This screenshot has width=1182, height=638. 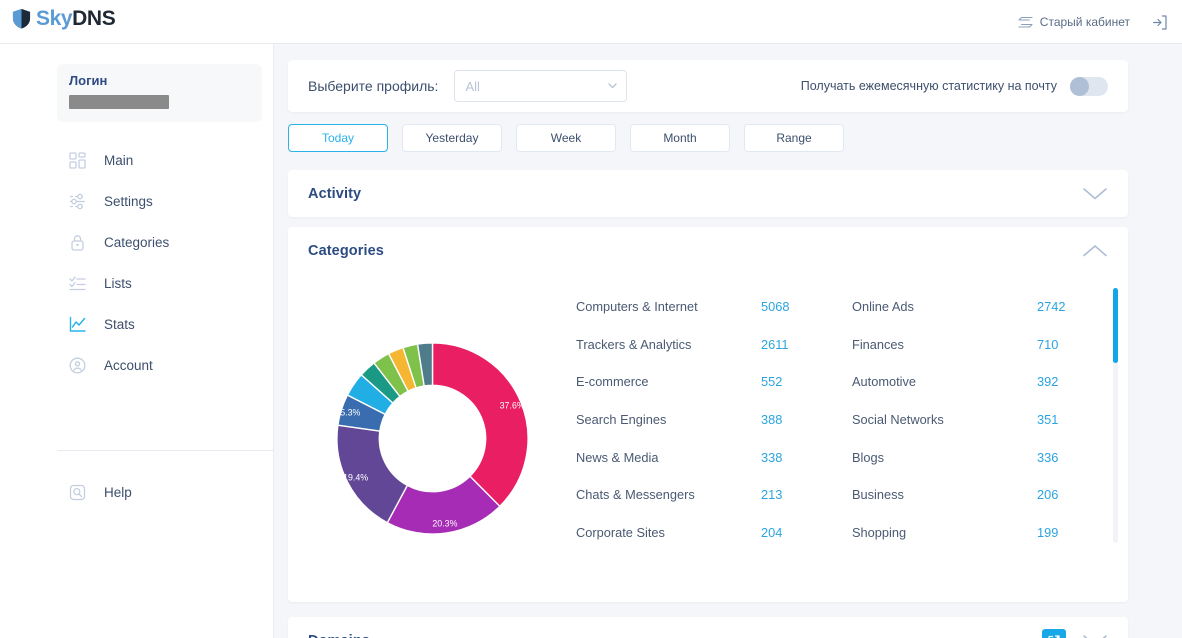 I want to click on sidebar-item-label: Account, so click(x=128, y=365).